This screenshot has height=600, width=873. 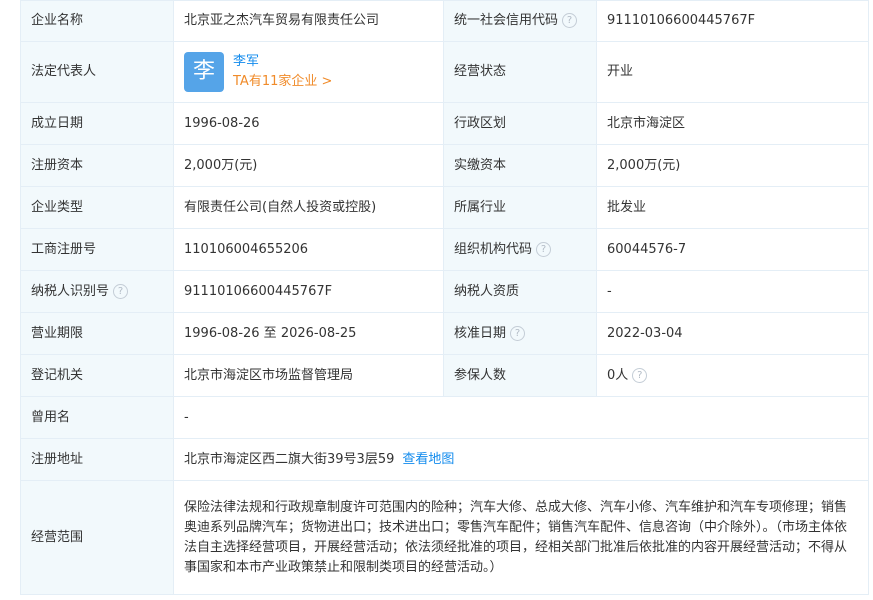 What do you see at coordinates (732, 249) in the screenshot?
I see `org-code-value: 60044576-7` at bounding box center [732, 249].